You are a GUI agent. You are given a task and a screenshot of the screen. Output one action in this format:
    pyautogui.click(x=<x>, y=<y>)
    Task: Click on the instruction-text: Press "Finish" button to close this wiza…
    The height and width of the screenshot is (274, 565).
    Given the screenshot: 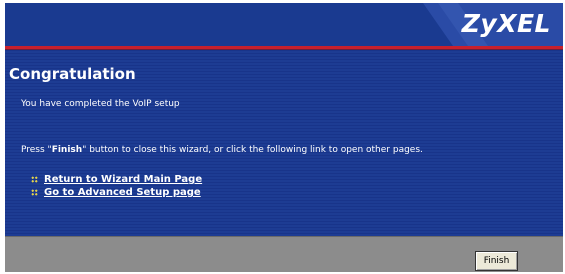 What is the action you would take?
    pyautogui.click(x=222, y=150)
    